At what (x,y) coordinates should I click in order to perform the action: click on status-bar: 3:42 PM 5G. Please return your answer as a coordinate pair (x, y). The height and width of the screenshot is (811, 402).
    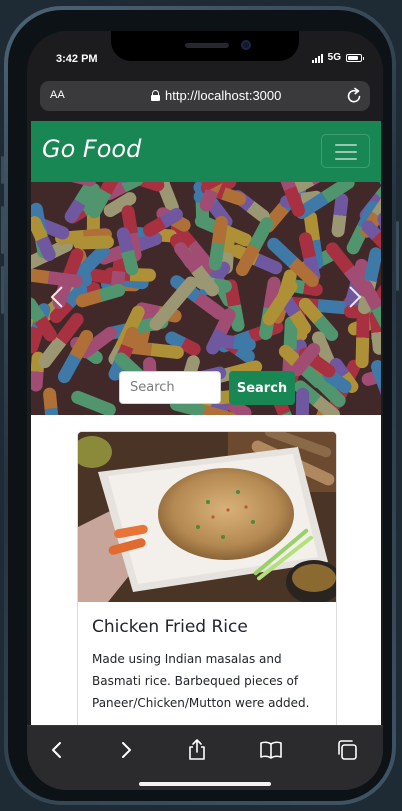
    Looking at the image, I should click on (205, 53).